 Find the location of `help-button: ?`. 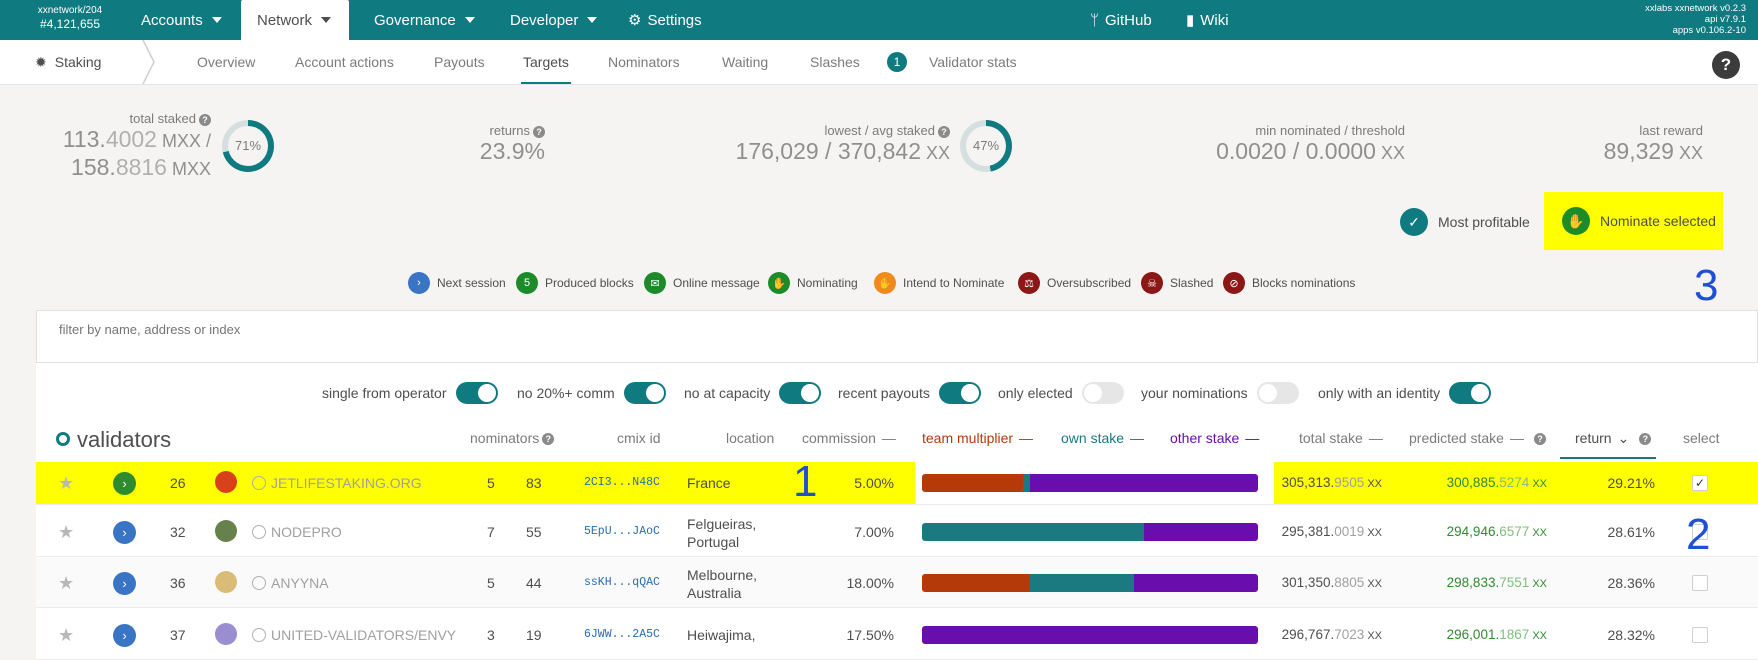

help-button: ? is located at coordinates (1726, 65).